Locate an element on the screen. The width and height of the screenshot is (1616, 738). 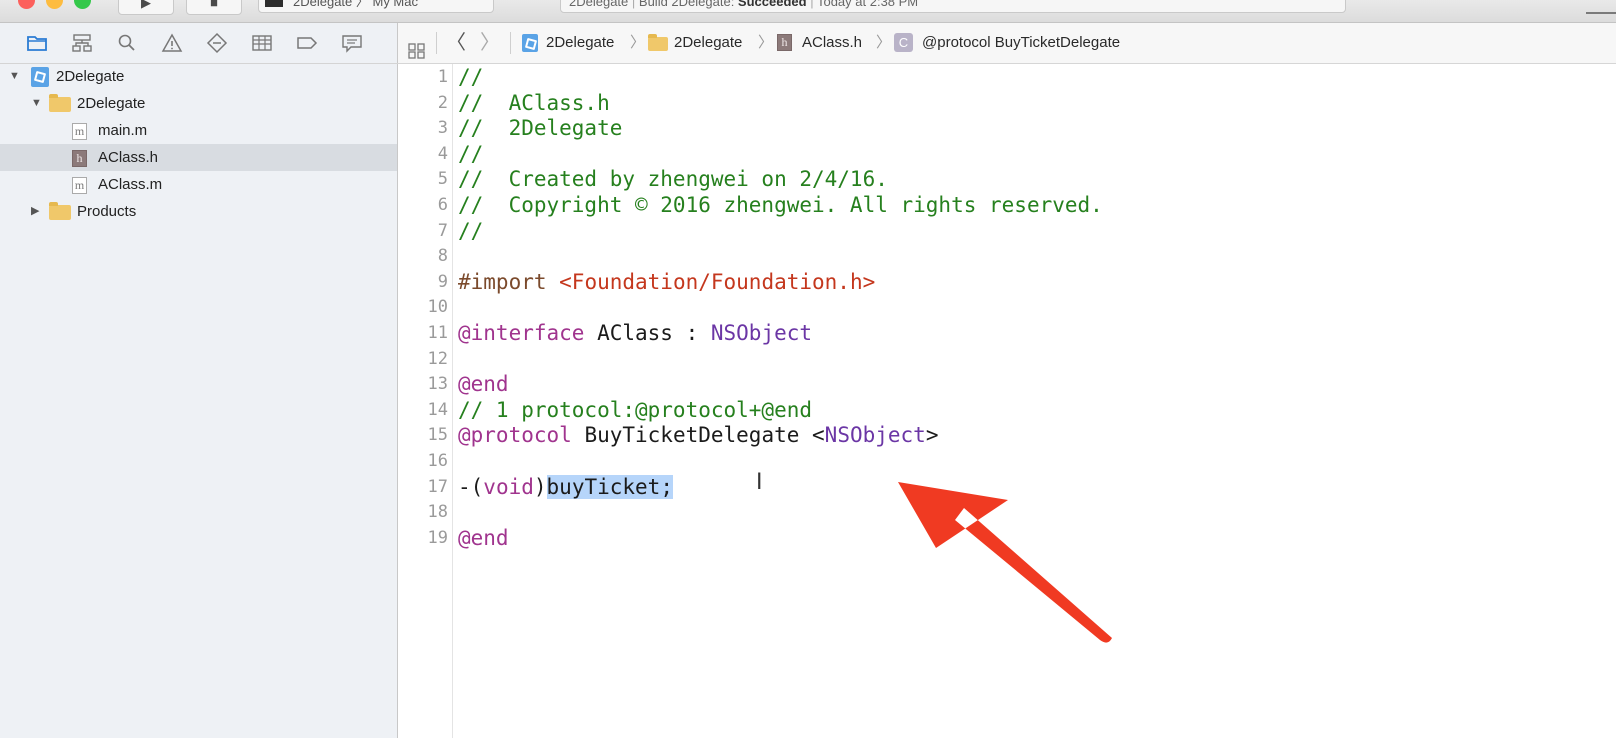
search-icon is located at coordinates (127, 43).